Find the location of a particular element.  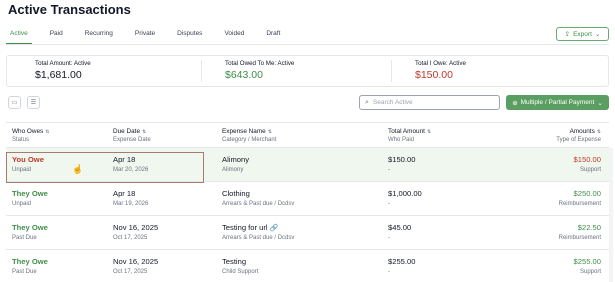

tab-voided: Voided is located at coordinates (234, 36).